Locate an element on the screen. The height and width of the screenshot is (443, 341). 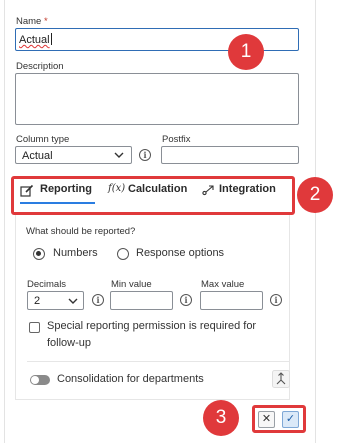
name-input-value: Actual is located at coordinates (34, 40).